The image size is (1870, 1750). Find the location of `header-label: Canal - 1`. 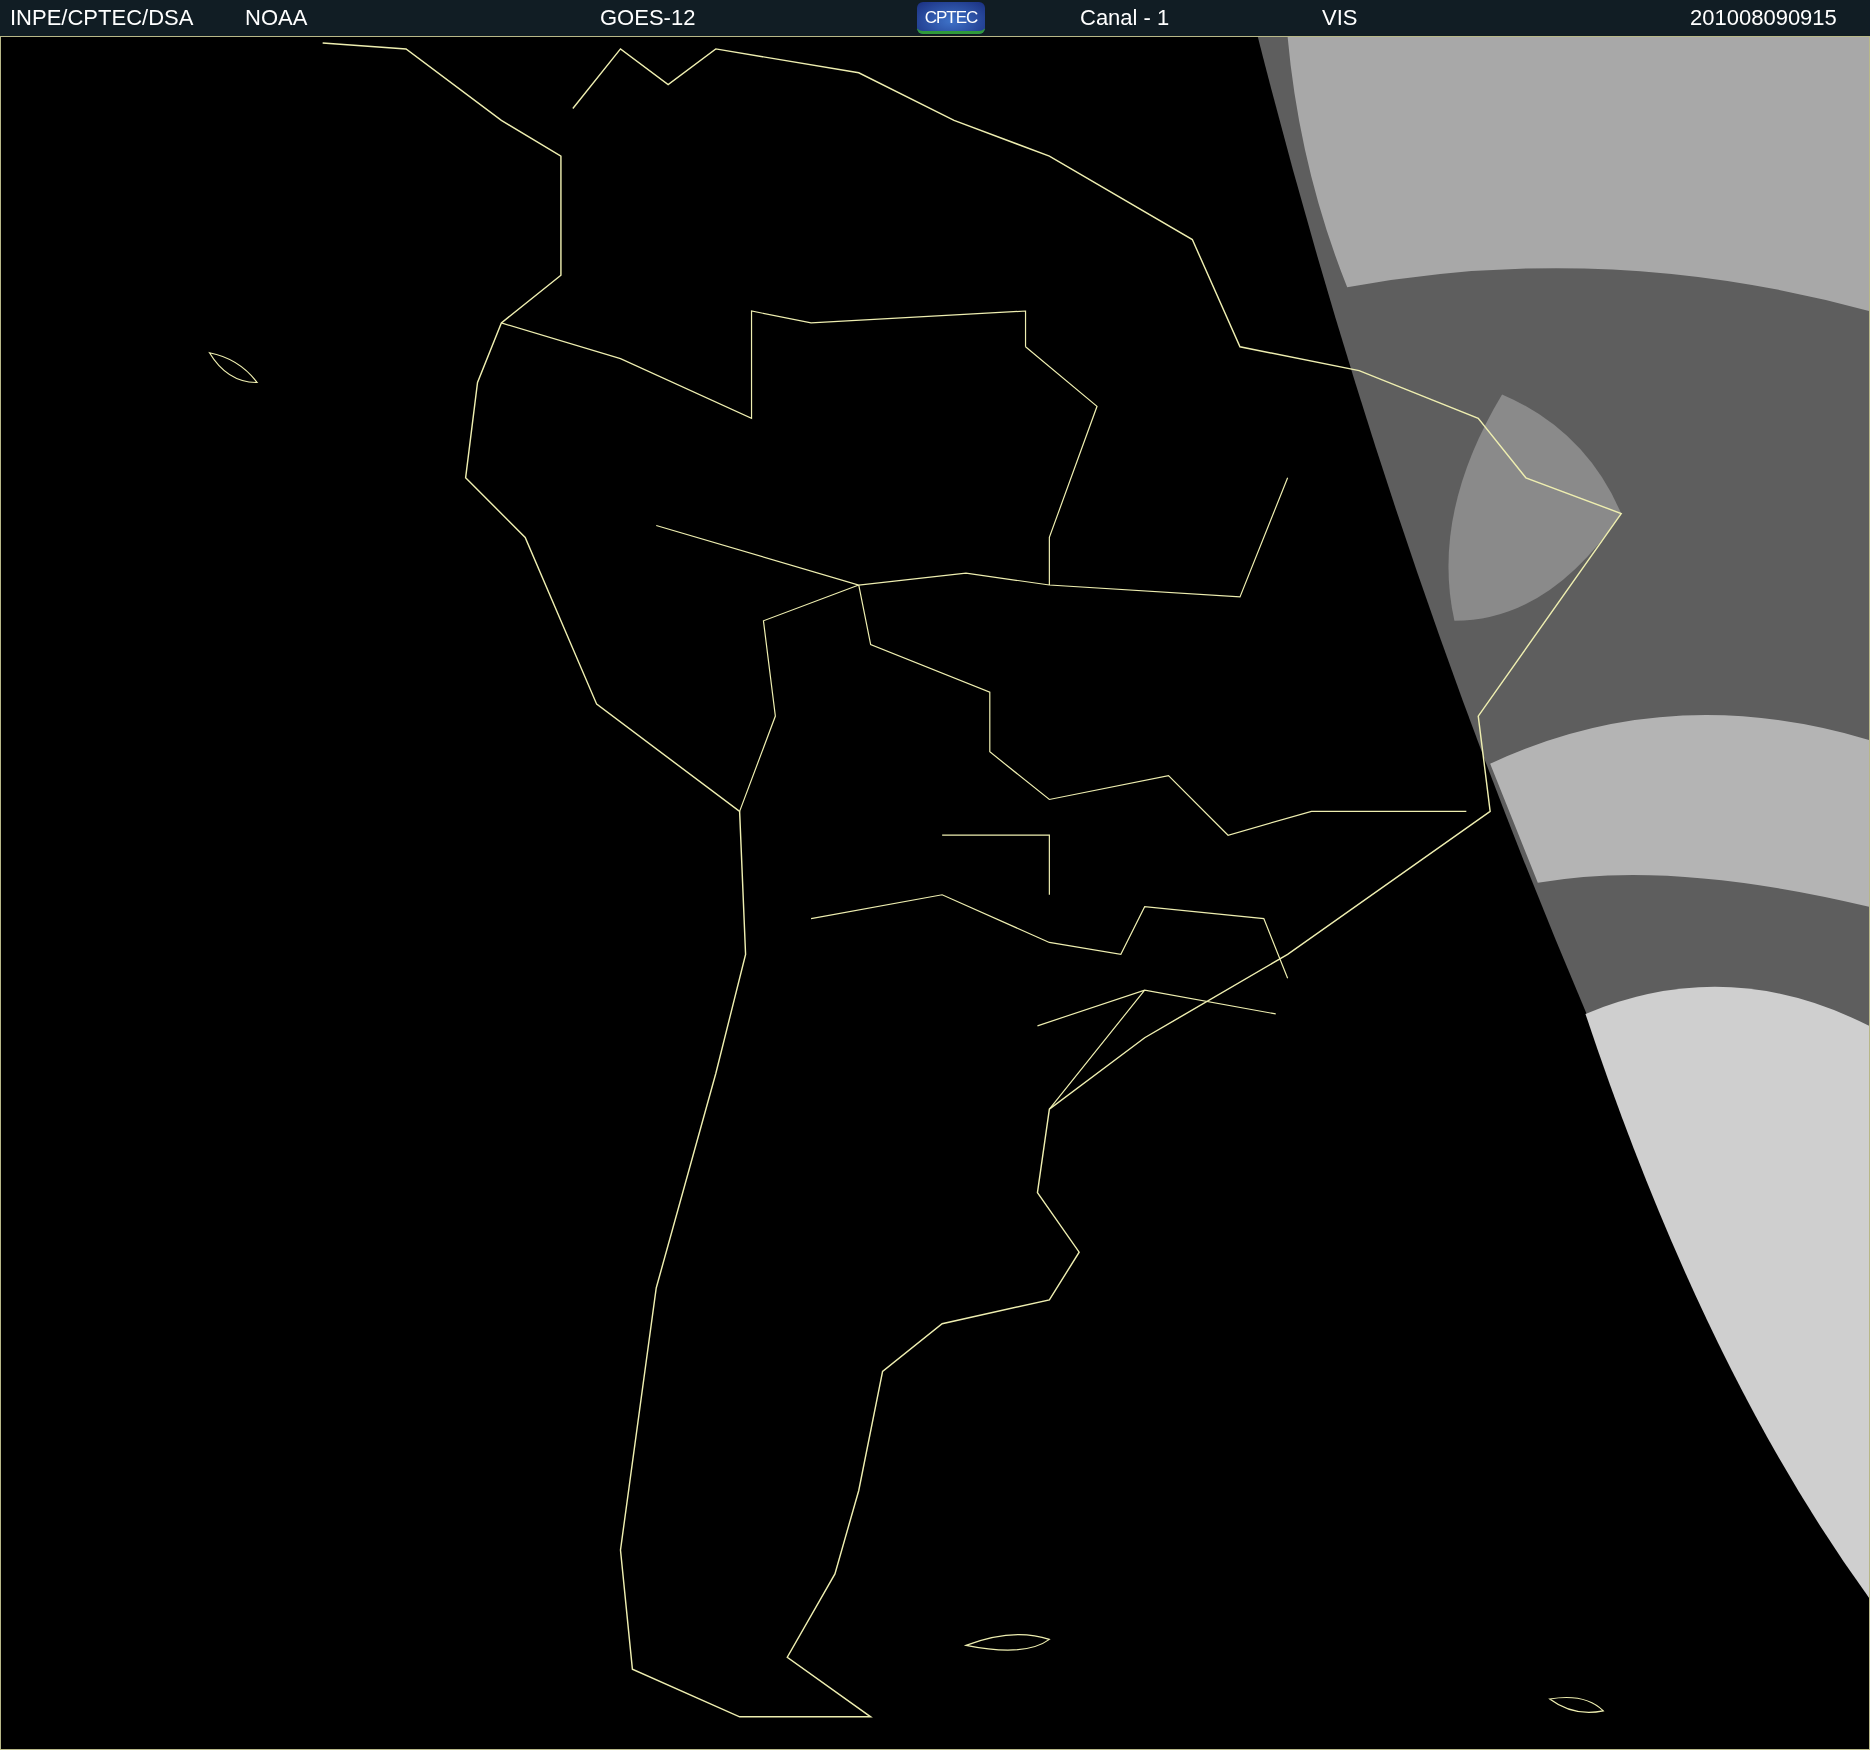

header-label: Canal - 1 is located at coordinates (1125, 17).